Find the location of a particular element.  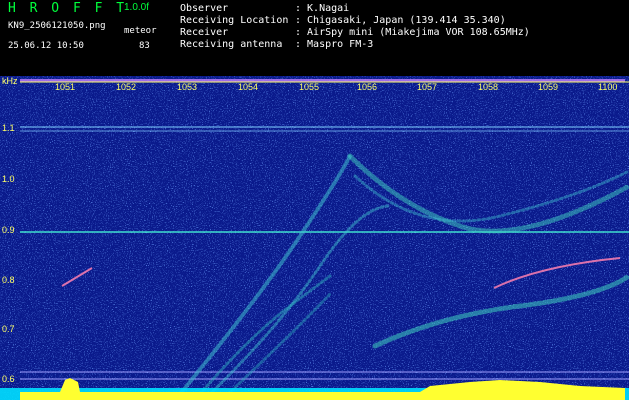

x-tick-1051: 1051 is located at coordinates (65, 87).